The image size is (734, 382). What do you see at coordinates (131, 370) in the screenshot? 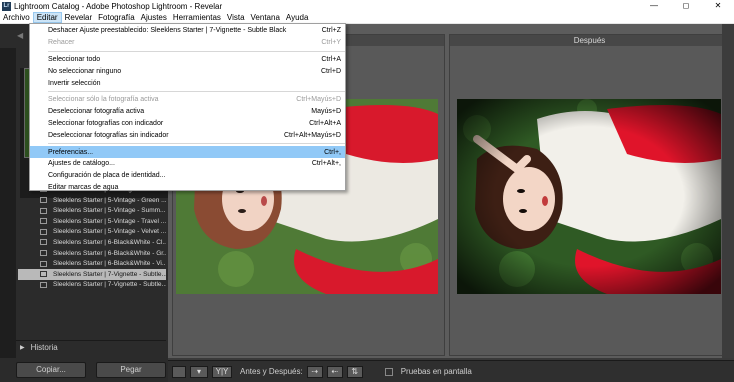
I see `paste-button: Pegar` at bounding box center [131, 370].